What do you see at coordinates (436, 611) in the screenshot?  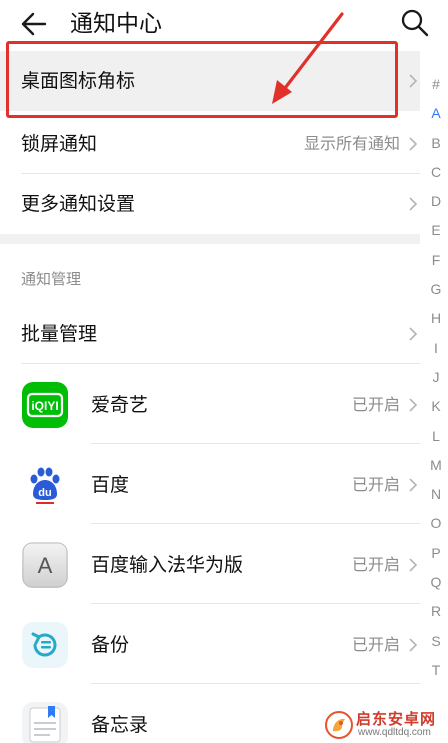 I see `alphabet-index-letter: R` at bounding box center [436, 611].